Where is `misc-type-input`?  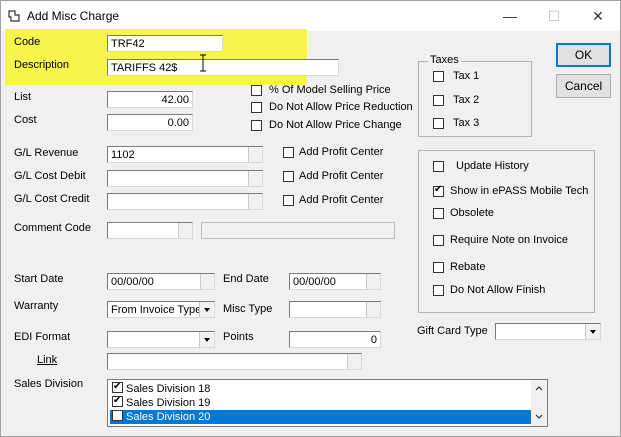
misc-type-input is located at coordinates (335, 309).